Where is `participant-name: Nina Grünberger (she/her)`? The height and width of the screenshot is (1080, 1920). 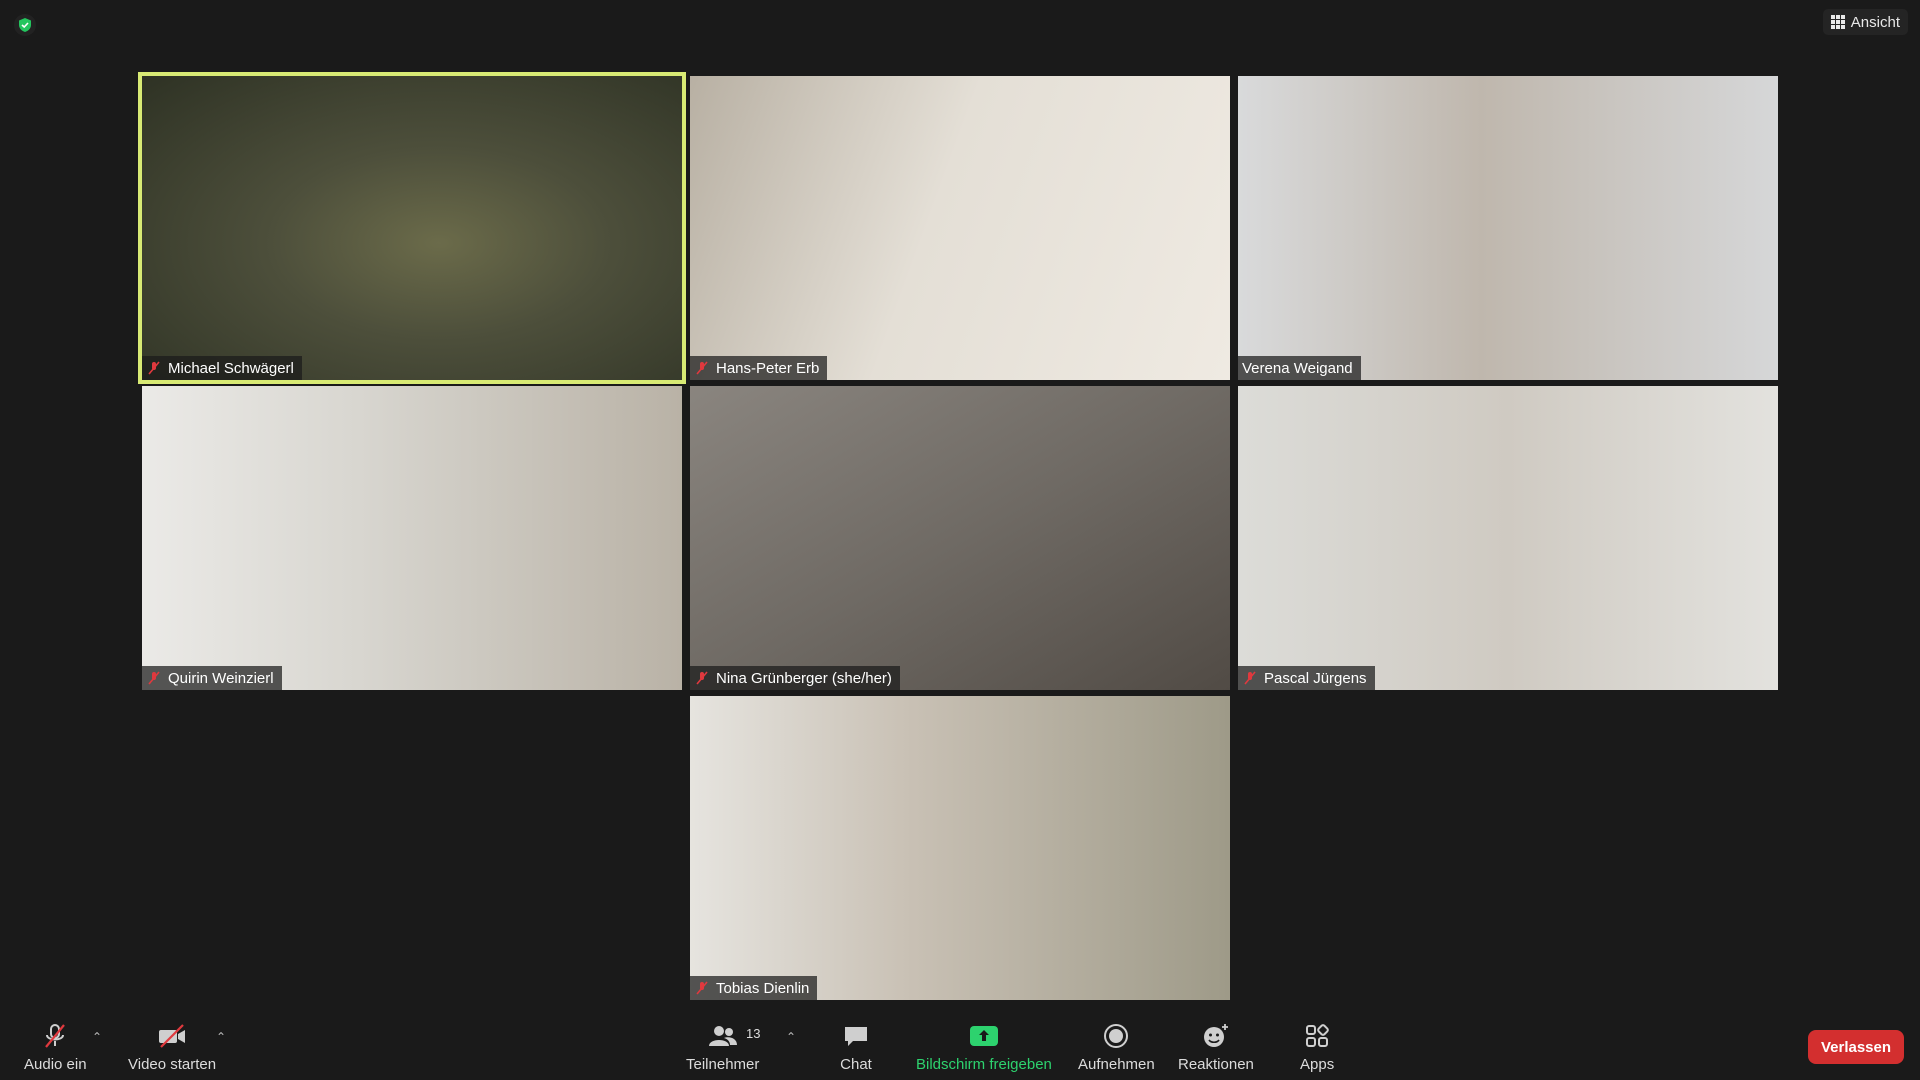
participant-name: Nina Grünberger (she/her) is located at coordinates (804, 678).